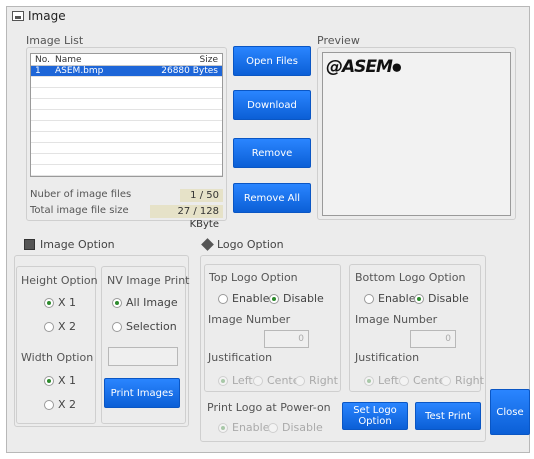  Describe the element at coordinates (38, 71) in the screenshot. I see `row-no: 1` at that location.